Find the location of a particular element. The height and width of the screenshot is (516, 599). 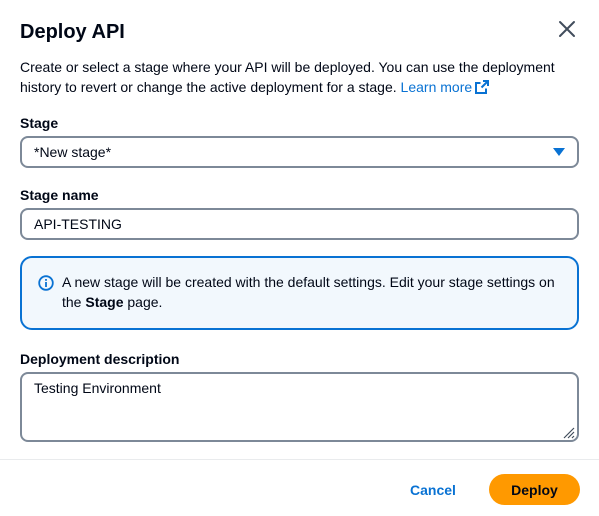

cancel-button: Cancel is located at coordinates (433, 490).